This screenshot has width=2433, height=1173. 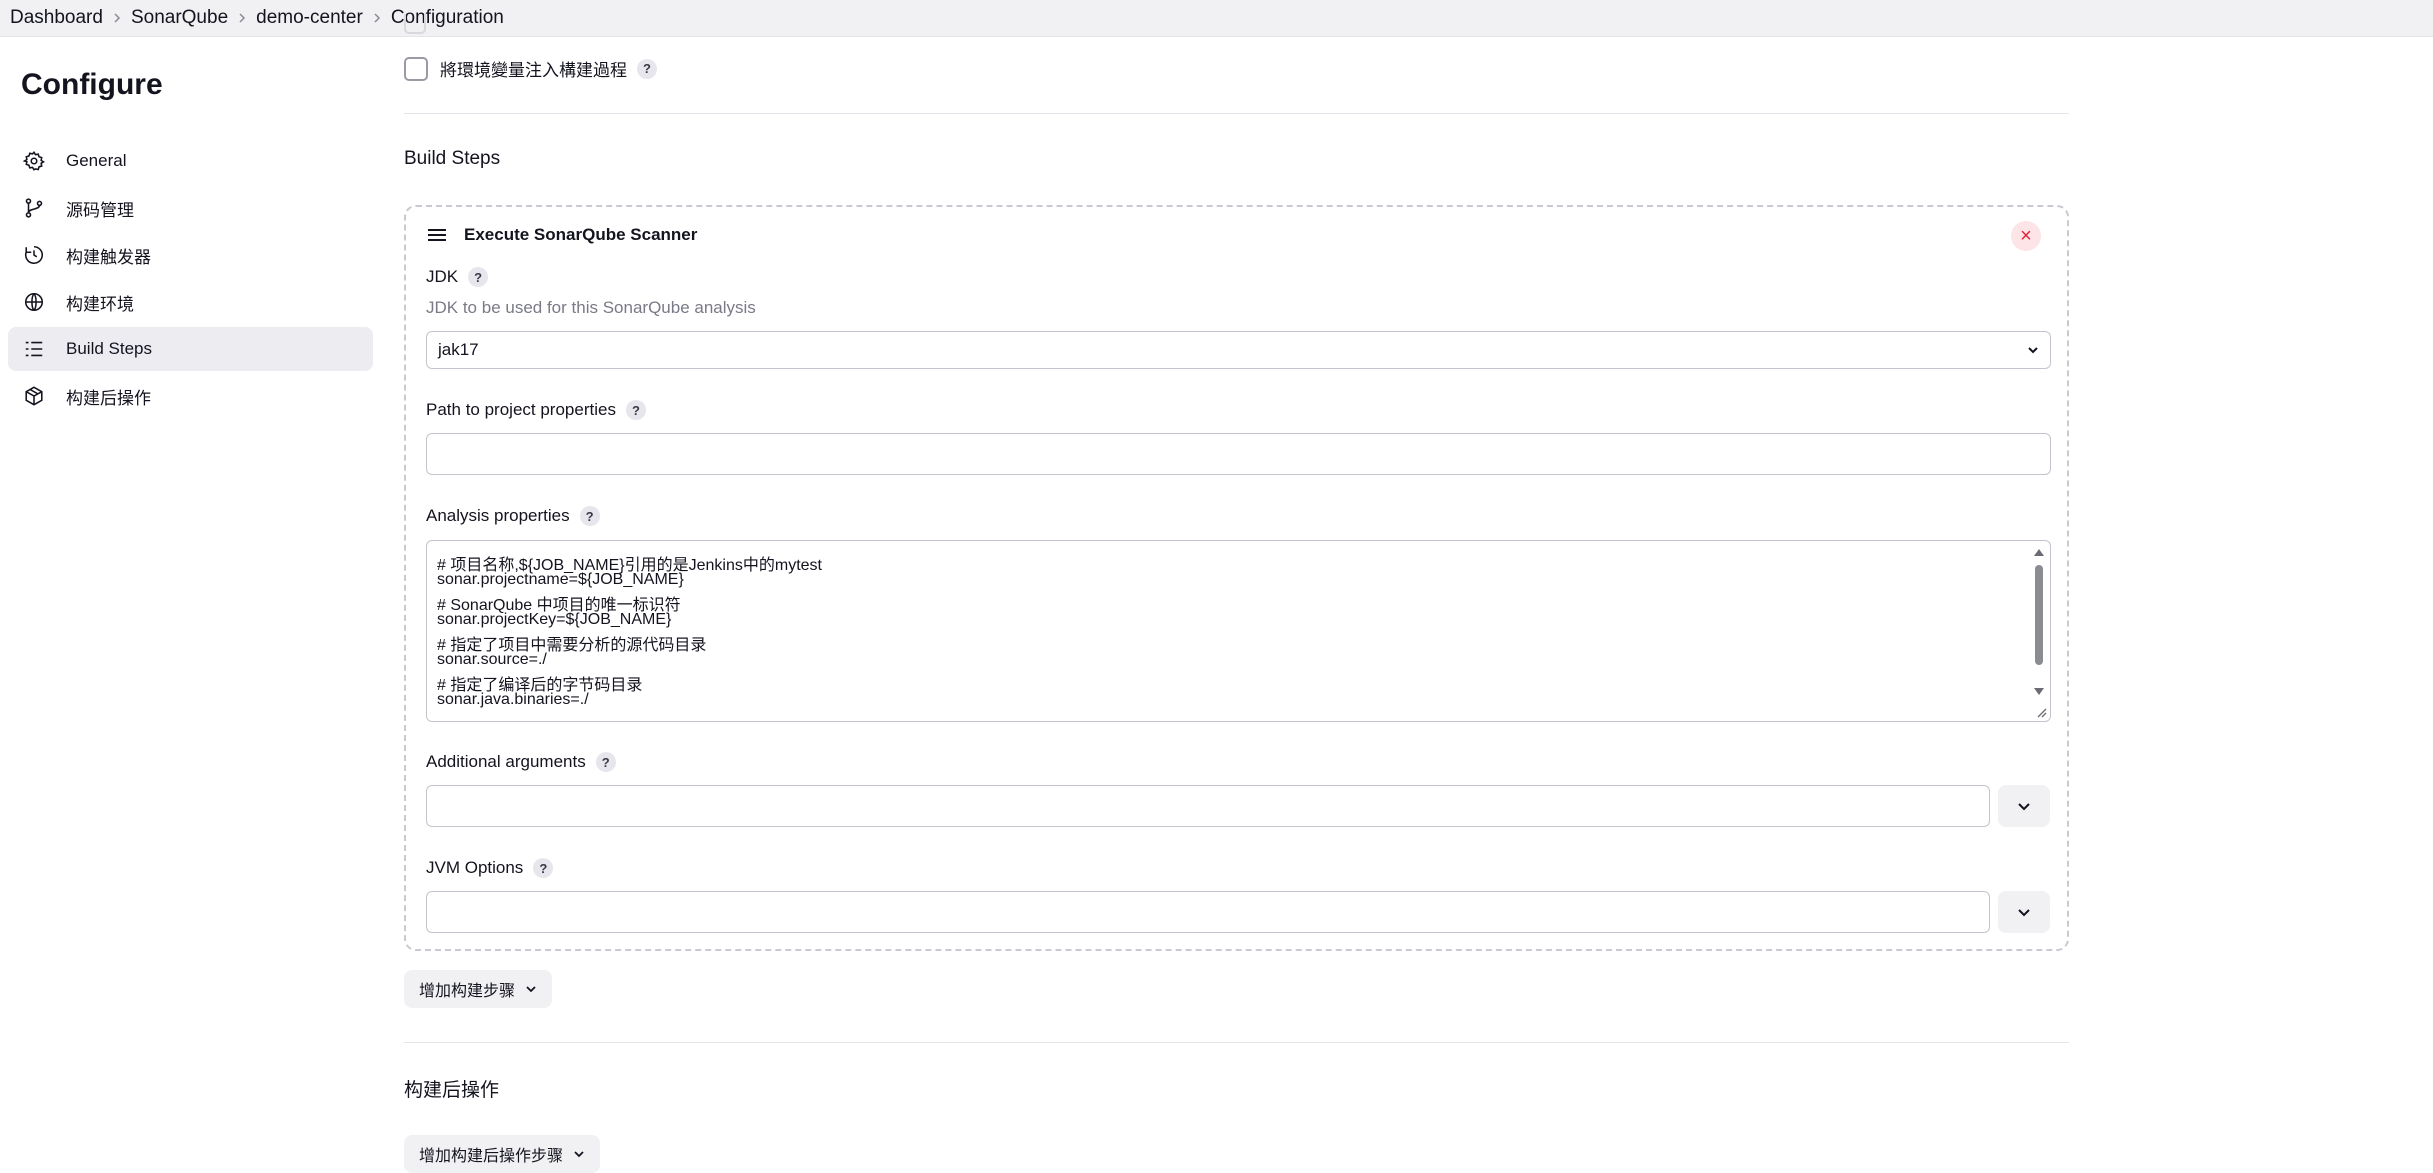 I want to click on jdk-select: jak17, so click(x=1238, y=350).